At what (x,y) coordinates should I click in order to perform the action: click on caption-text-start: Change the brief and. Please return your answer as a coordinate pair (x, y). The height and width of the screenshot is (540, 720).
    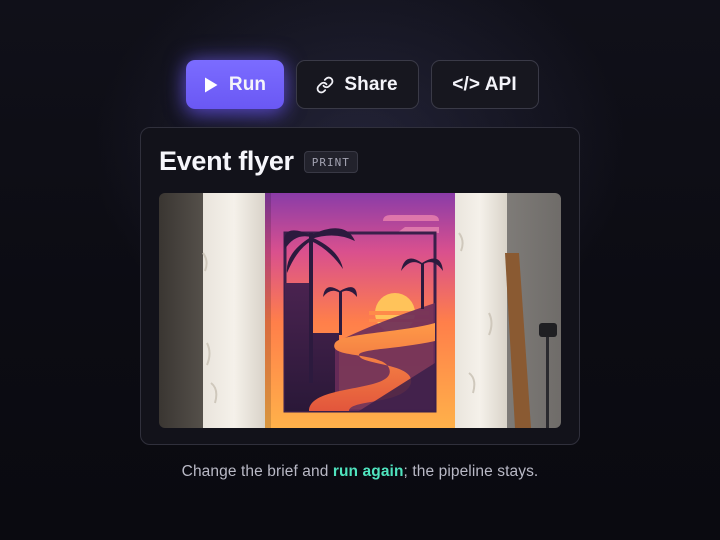
    Looking at the image, I should click on (257, 471).